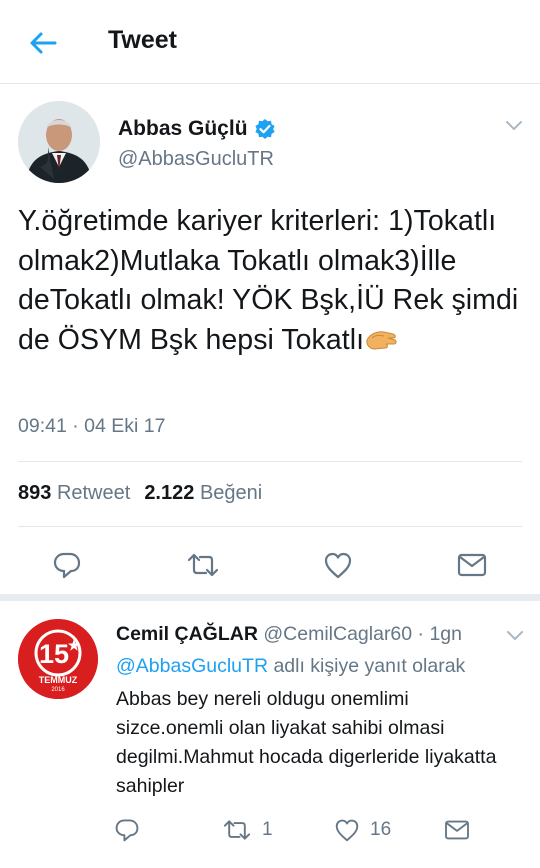  I want to click on reply-actions: 1 16, so click(270, 831).